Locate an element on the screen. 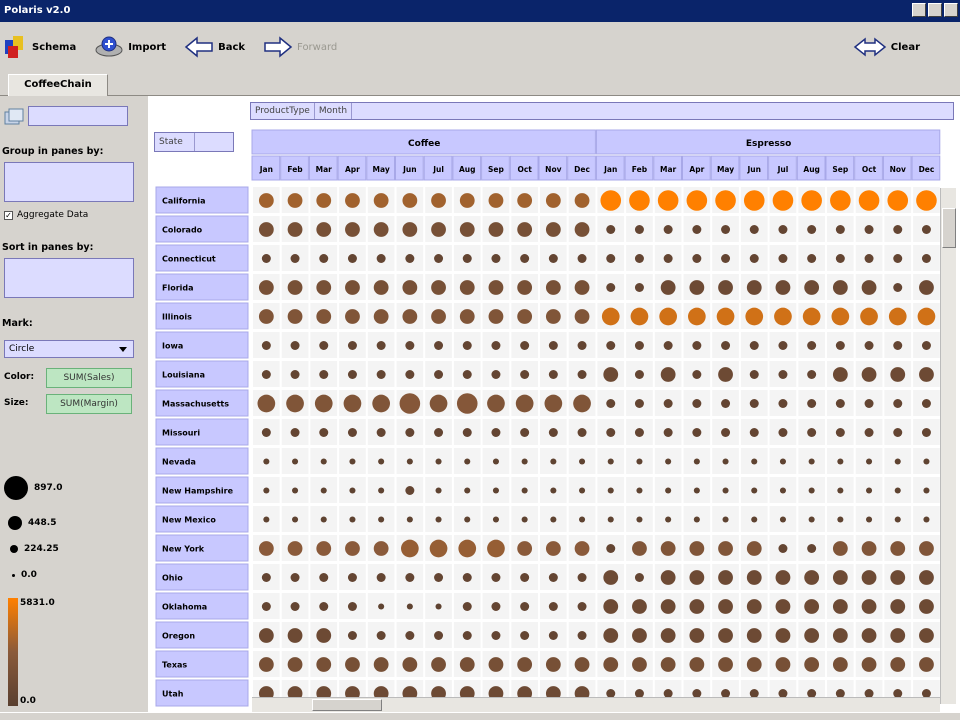 Image resolution: width=960 pixels, height=720 pixels. row-label: New Hampshire is located at coordinates (198, 491).